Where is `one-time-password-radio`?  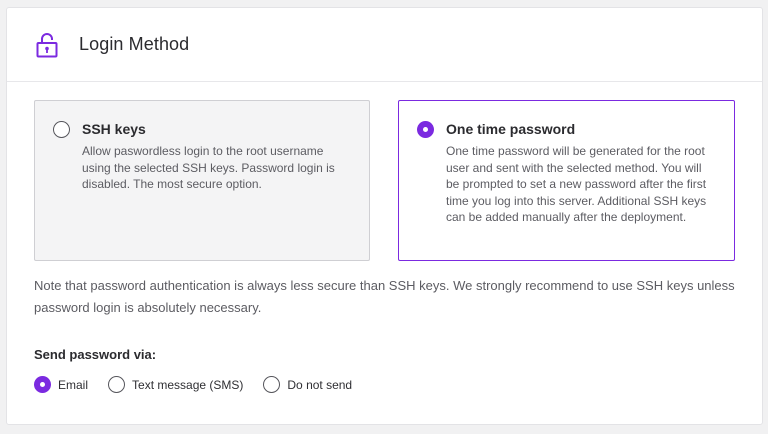 one-time-password-radio is located at coordinates (425, 129).